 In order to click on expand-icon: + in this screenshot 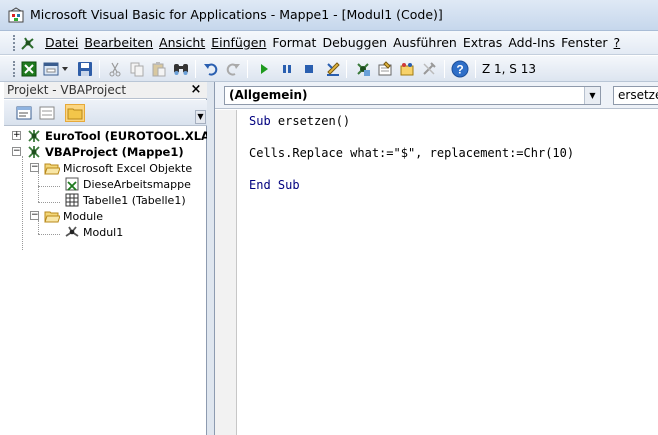, I will do `click(16, 135)`.